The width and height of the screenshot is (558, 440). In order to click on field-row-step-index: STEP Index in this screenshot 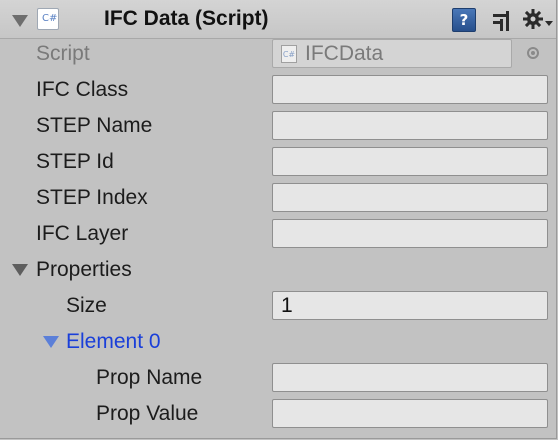, I will do `click(278, 198)`.